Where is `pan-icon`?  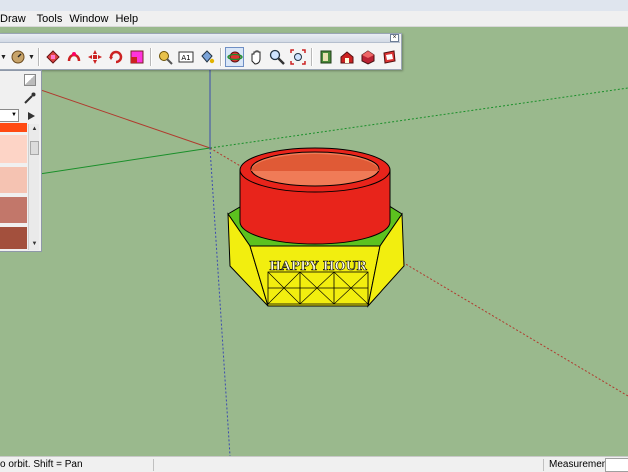 pan-icon is located at coordinates (255, 57).